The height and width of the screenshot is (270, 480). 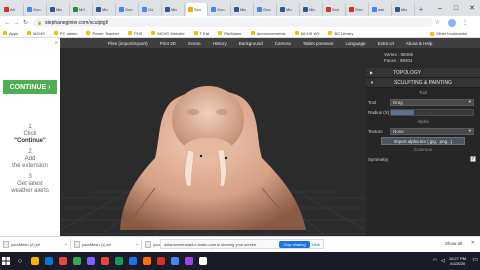 What do you see at coordinates (25, 22) in the screenshot?
I see `reload-icon: ↻` at bounding box center [25, 22].